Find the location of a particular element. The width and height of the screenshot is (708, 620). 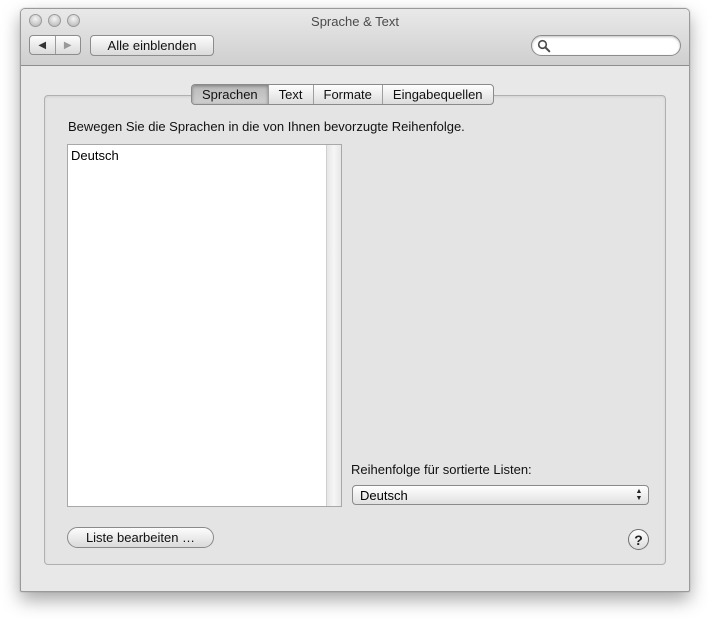

help-icon: ? is located at coordinates (638, 539).